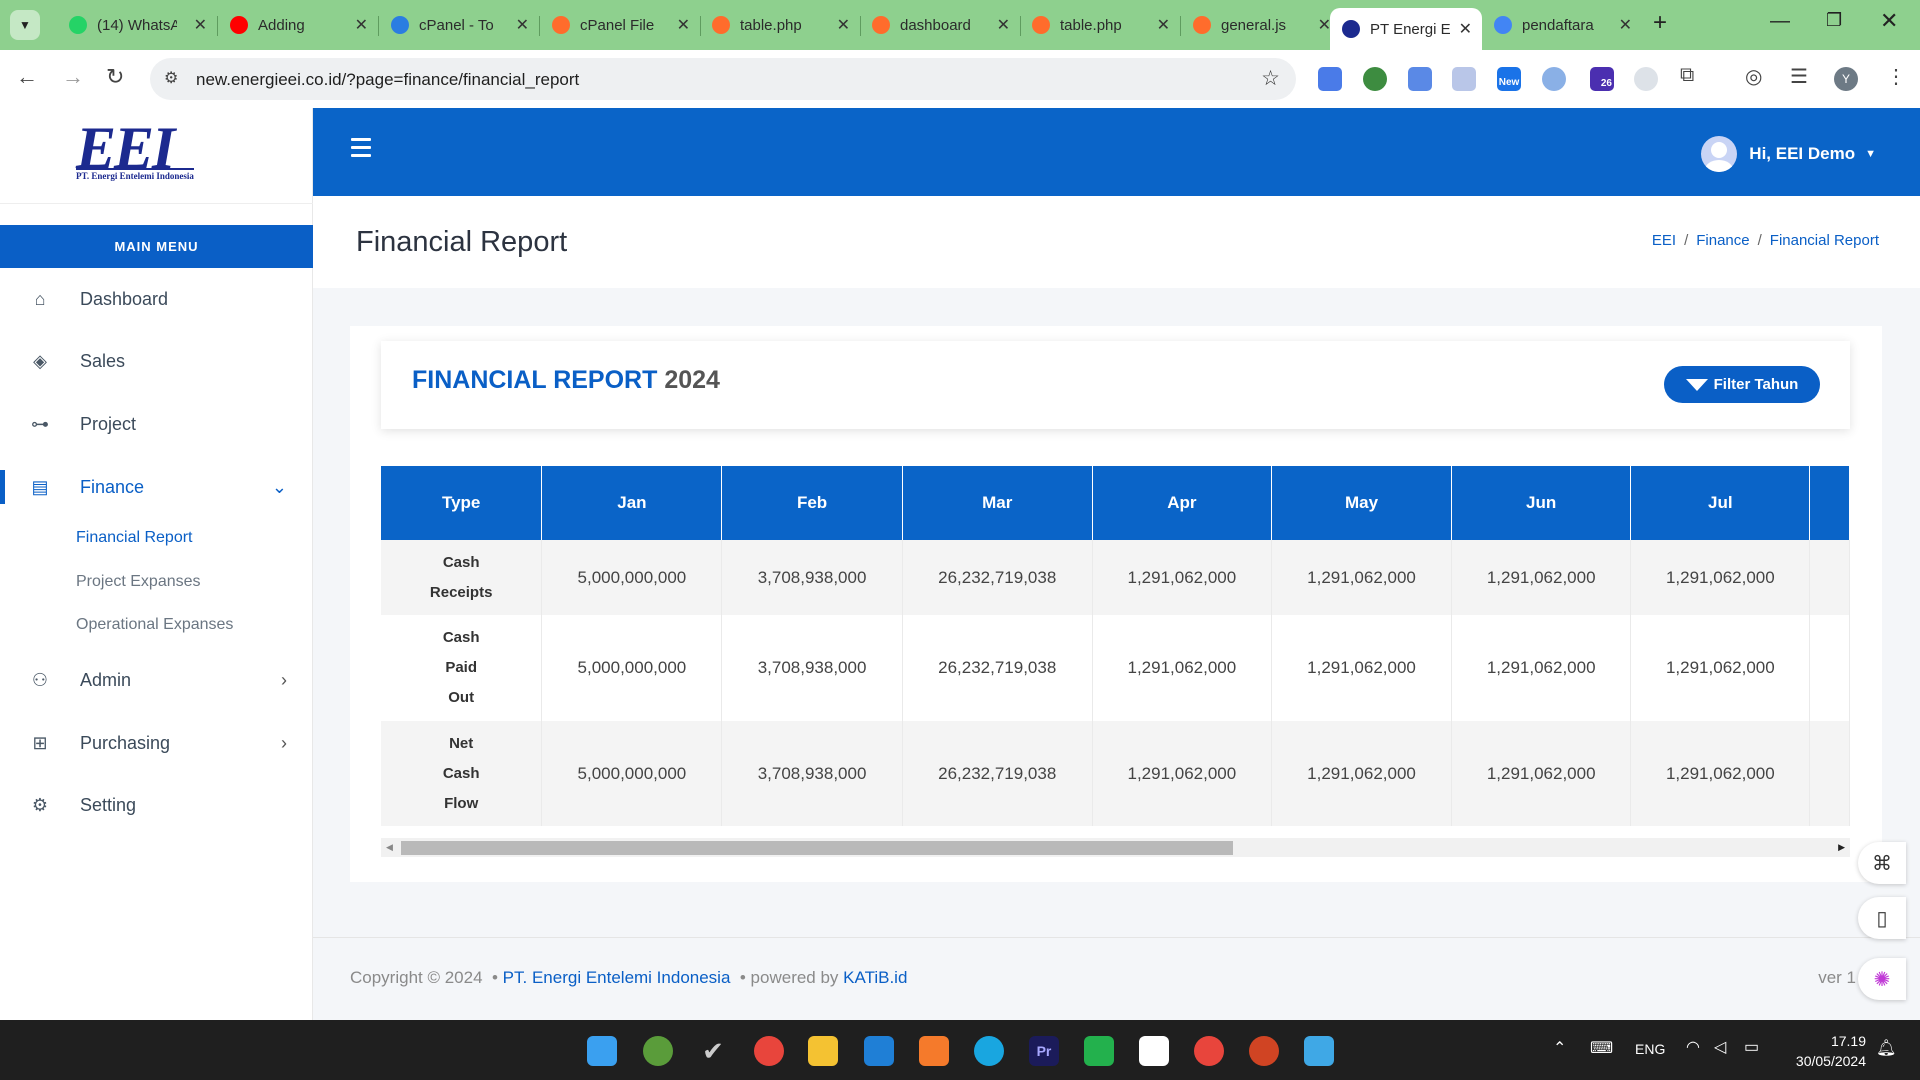  What do you see at coordinates (1846, 79) in the screenshot?
I see `profile-avatar: Y` at bounding box center [1846, 79].